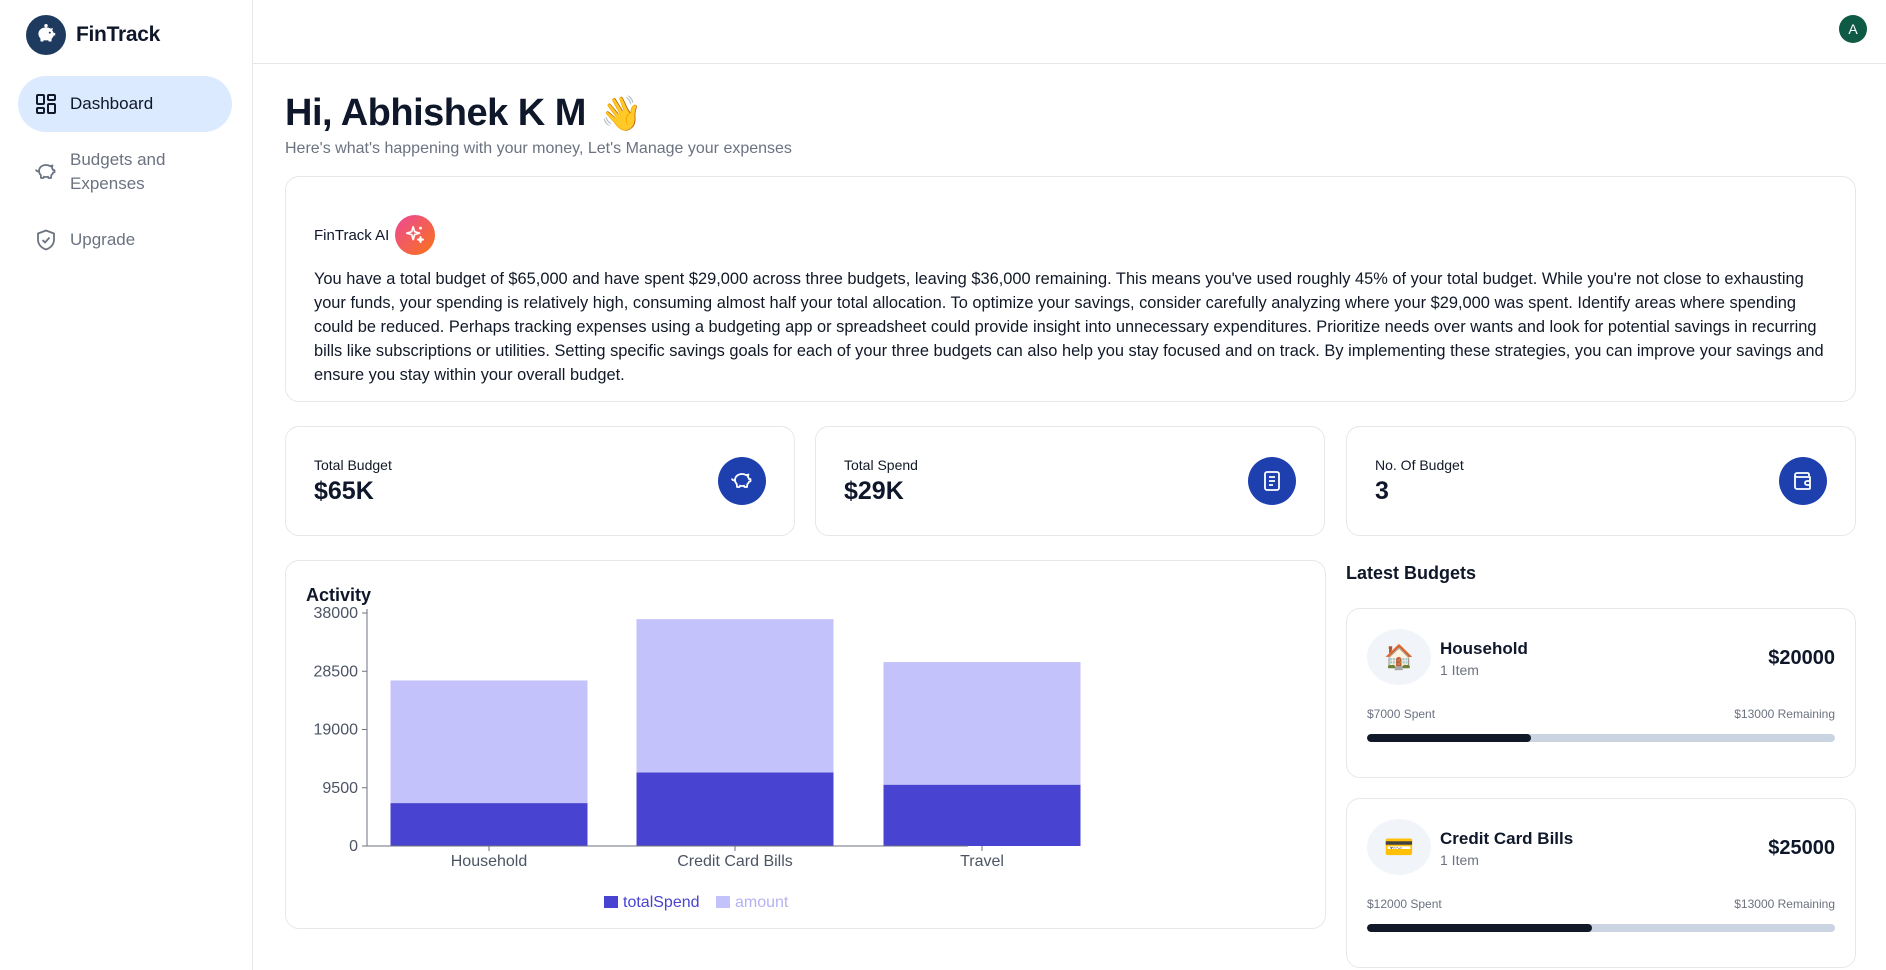 This screenshot has height=970, width=1886. Describe the element at coordinates (415, 235) in the screenshot. I see `sparkles-icon` at that location.